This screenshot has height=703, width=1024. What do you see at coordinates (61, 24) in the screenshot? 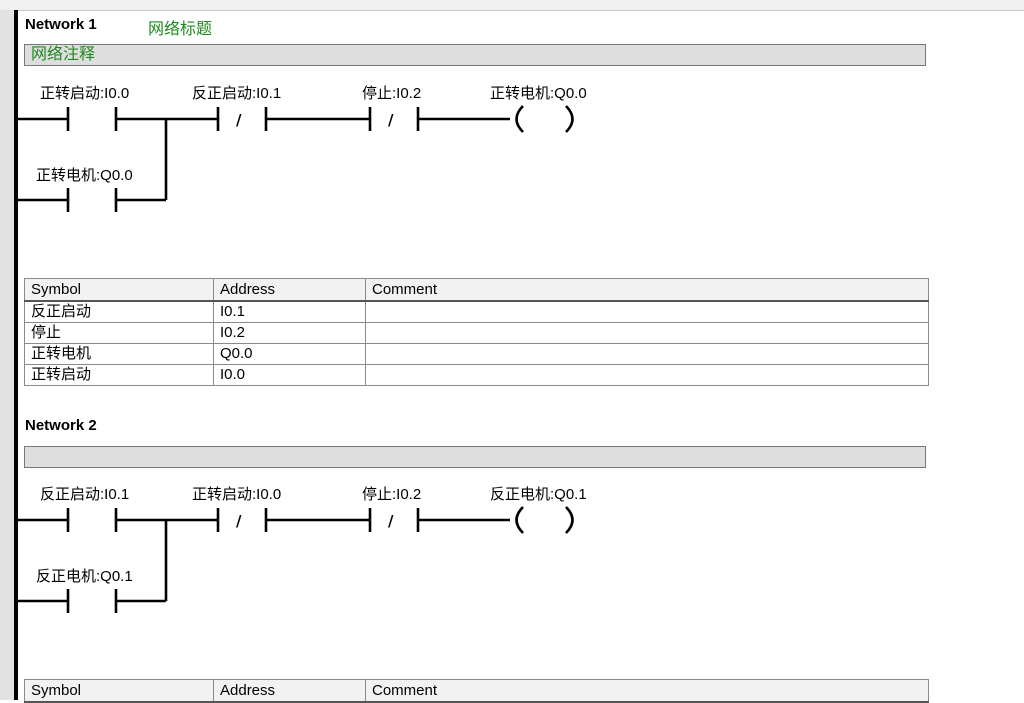
I see `network-1-title: Network 1` at bounding box center [61, 24].